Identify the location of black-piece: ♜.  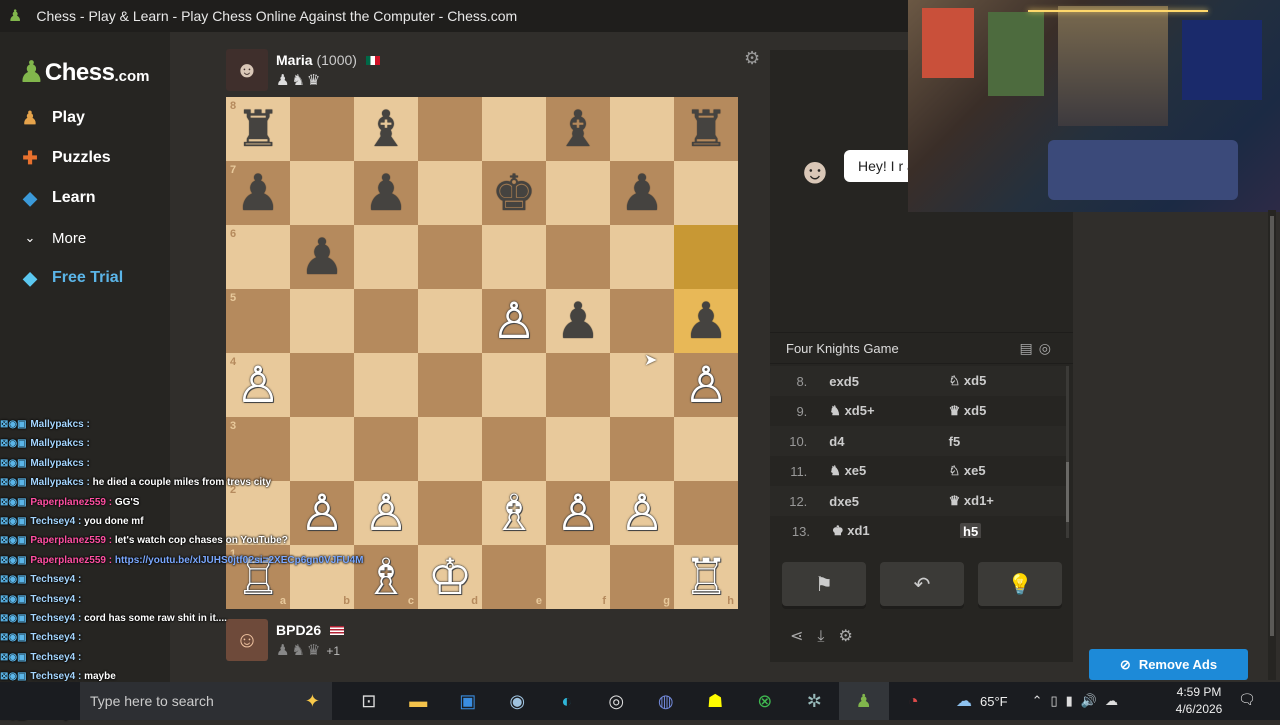
(258, 129).